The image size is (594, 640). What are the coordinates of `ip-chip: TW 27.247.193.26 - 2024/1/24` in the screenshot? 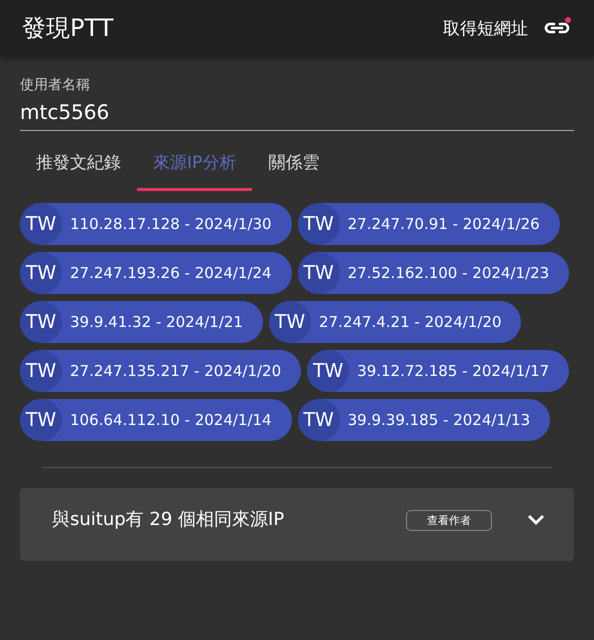 It's located at (156, 273).